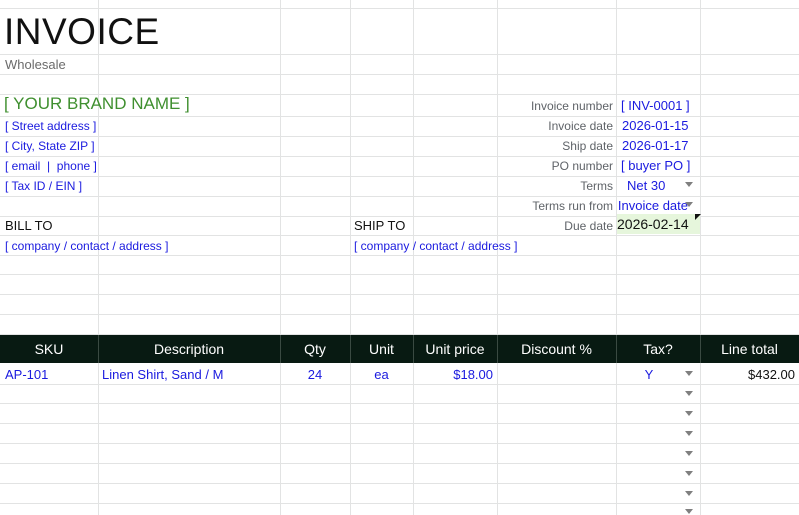 The image size is (799, 515). What do you see at coordinates (587, 146) in the screenshot?
I see `ship-date-label: Ship date` at bounding box center [587, 146].